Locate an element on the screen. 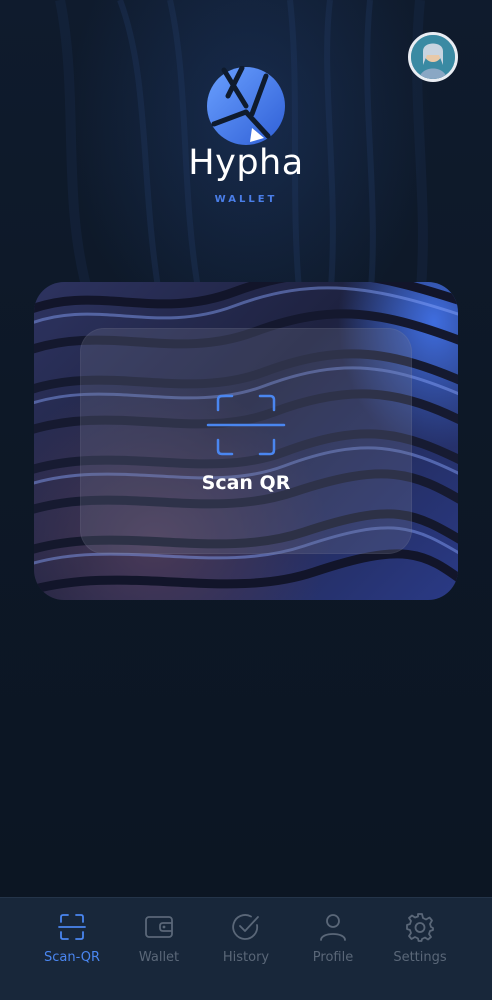 The height and width of the screenshot is (1000, 492). nav-item-settings: Settings is located at coordinates (420, 942).